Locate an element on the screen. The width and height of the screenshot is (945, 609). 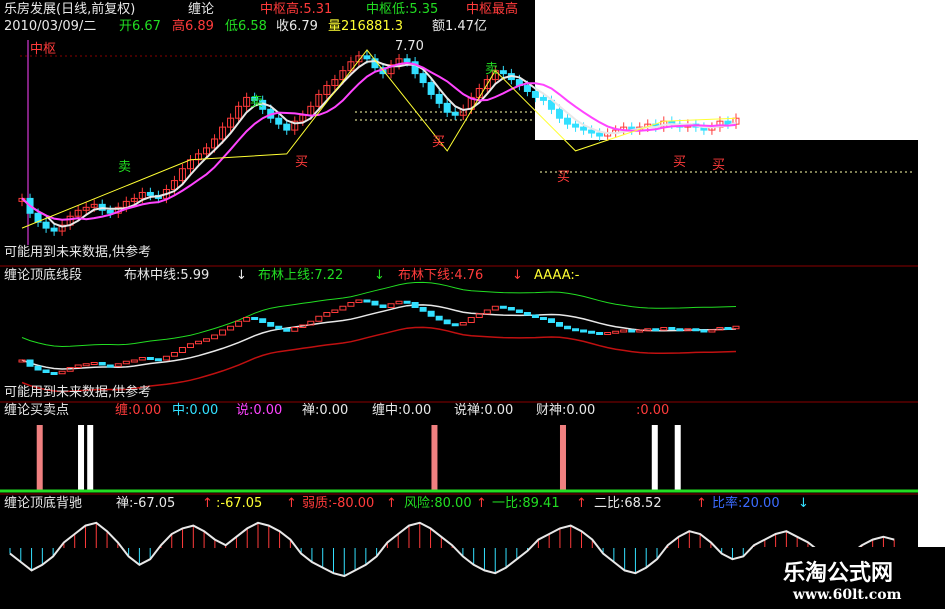
sell-mark-3: 卖 is located at coordinates (125, 167).